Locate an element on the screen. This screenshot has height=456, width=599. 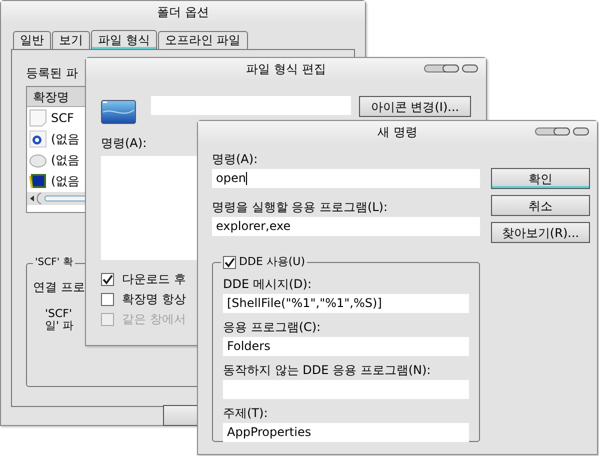
window-title: 파일 형식 편집 is located at coordinates (286, 69).